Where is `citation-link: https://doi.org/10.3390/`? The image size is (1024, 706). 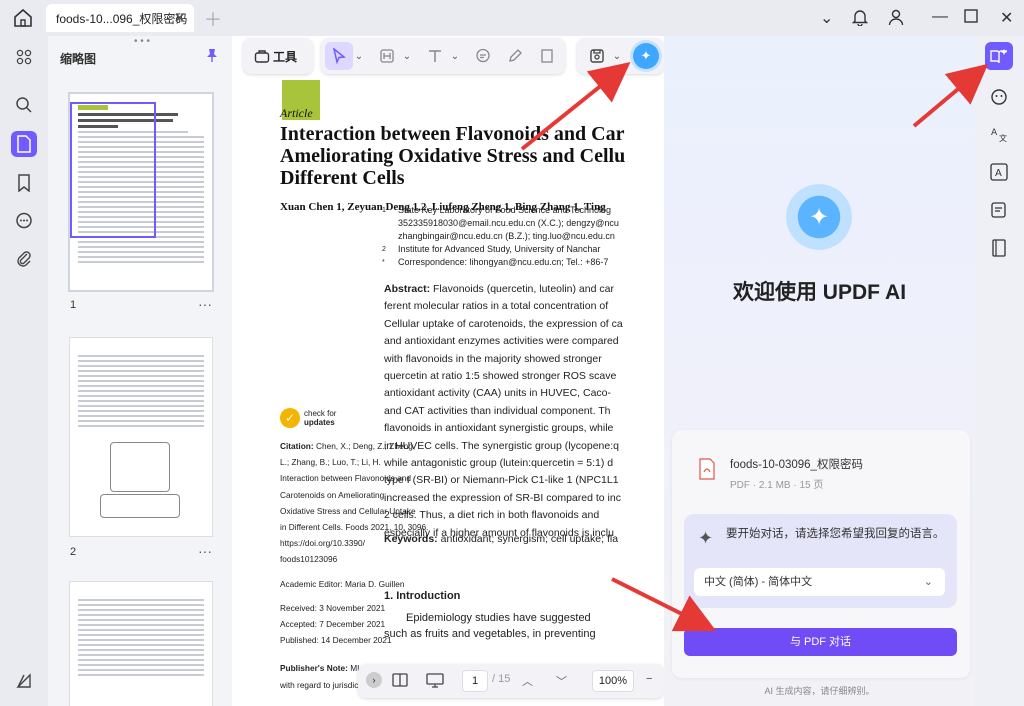 citation-link: https://doi.org/10.3390/ is located at coordinates (322, 543).